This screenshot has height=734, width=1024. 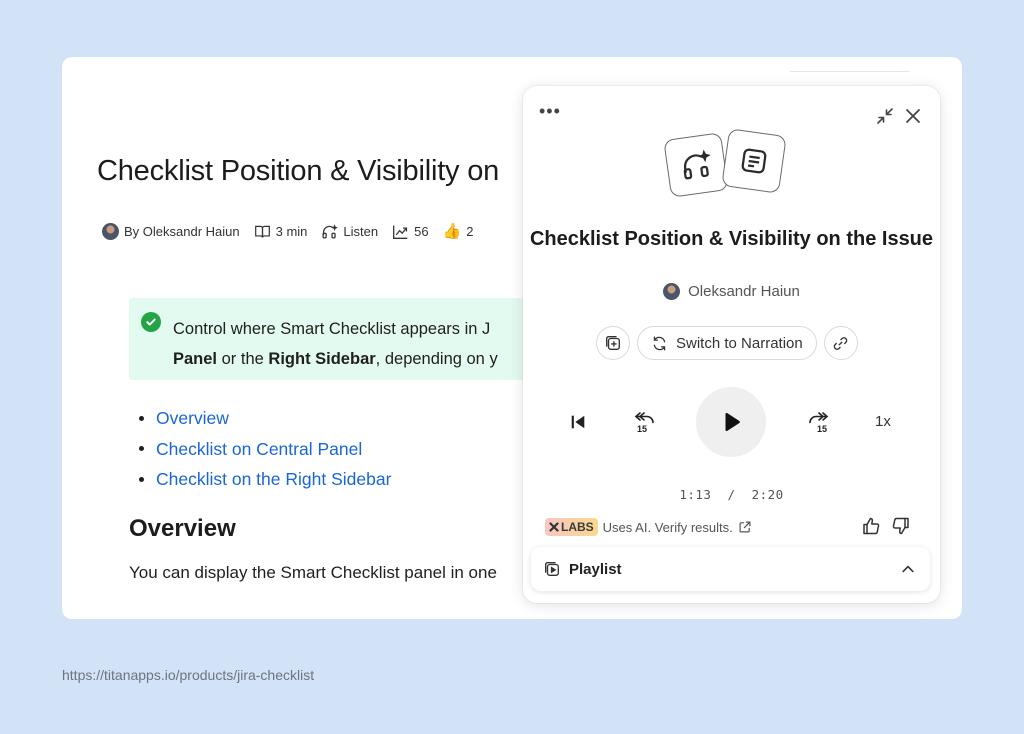 I want to click on add-to-playlist-icon, so click(x=613, y=343).